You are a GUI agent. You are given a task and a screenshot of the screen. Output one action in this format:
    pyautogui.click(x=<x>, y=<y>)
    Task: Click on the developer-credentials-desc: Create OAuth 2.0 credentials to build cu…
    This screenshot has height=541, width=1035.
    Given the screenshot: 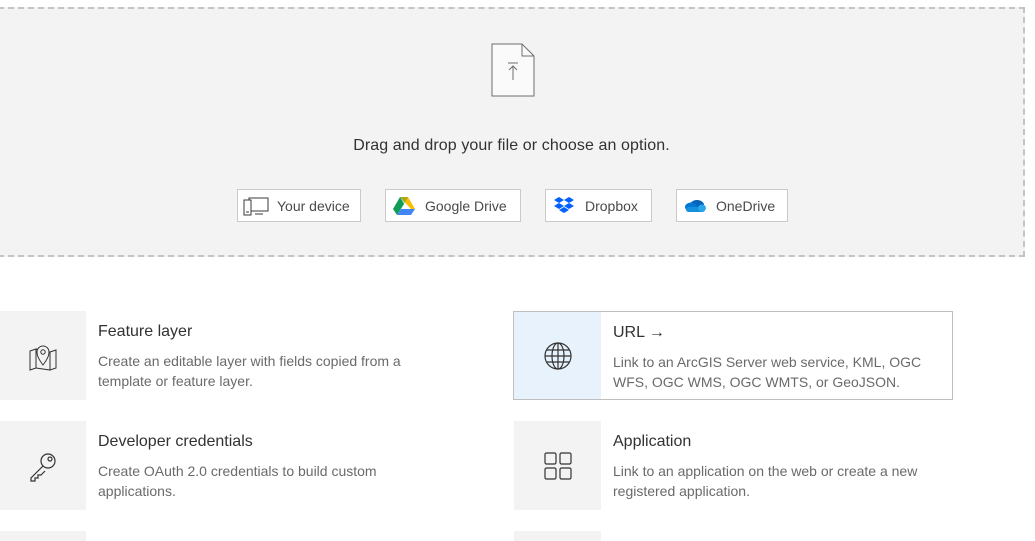 What is the action you would take?
    pyautogui.click(x=237, y=481)
    